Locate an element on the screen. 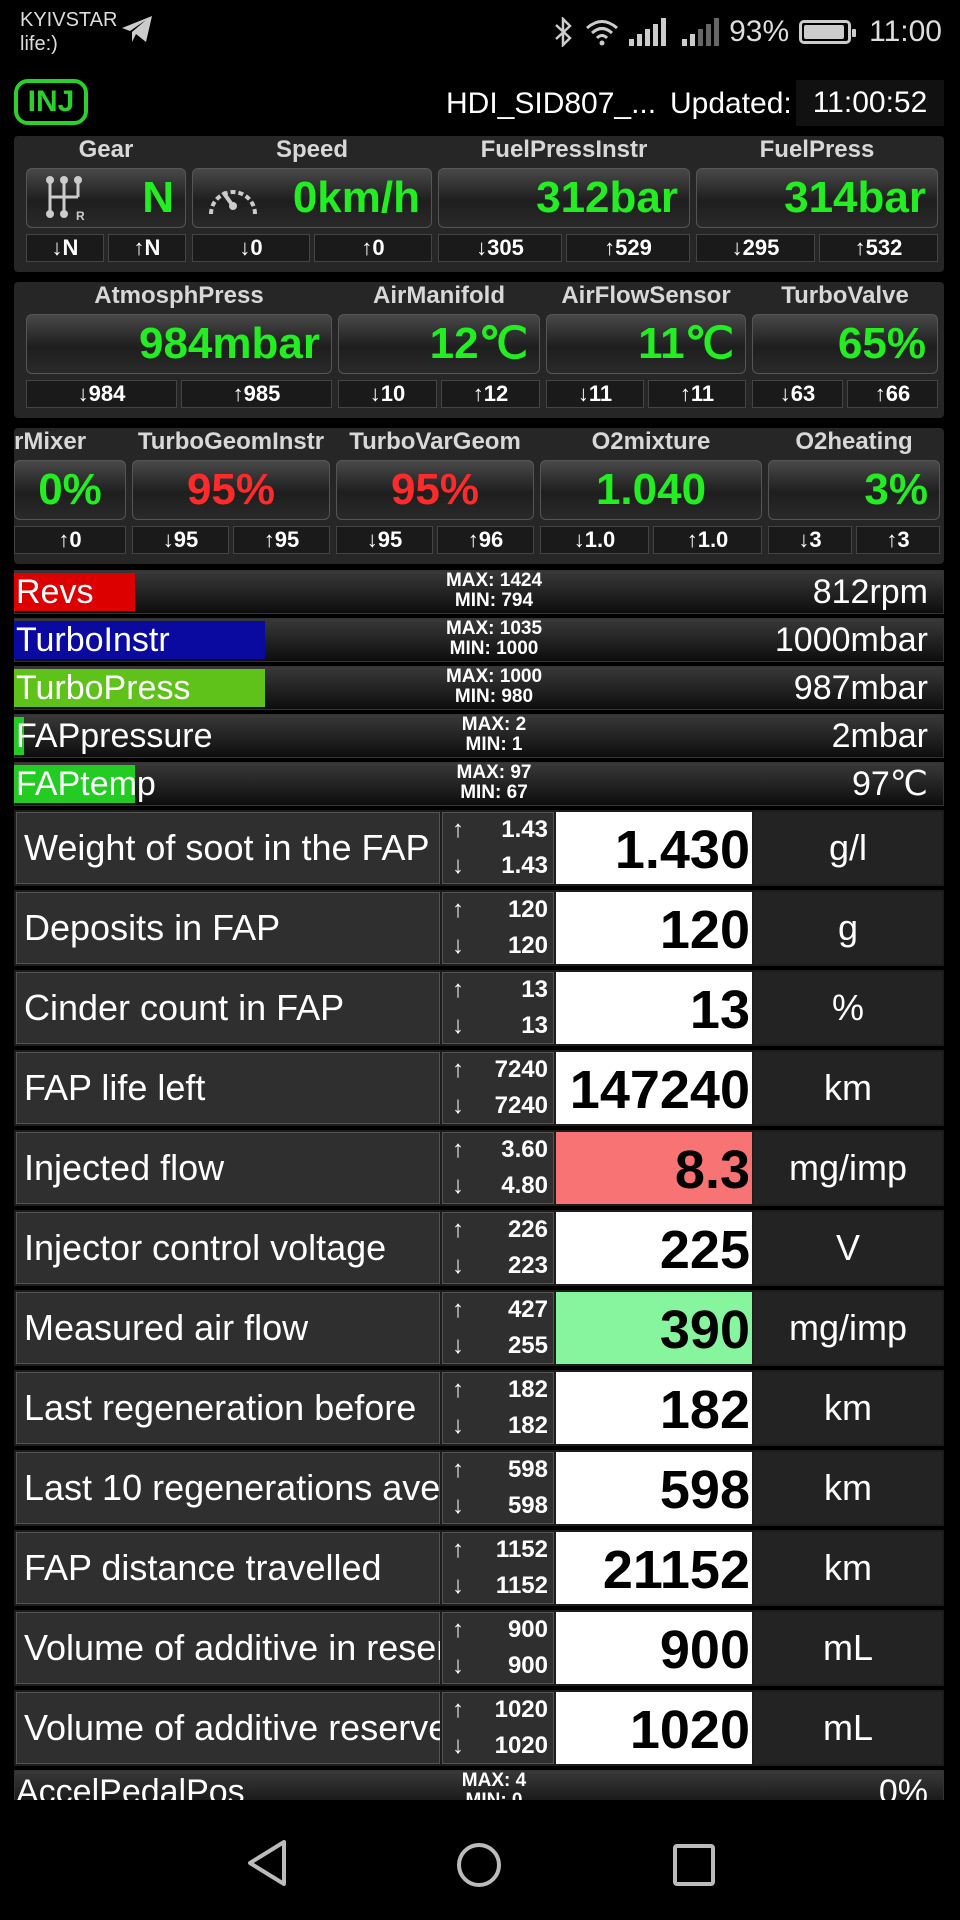 Image resolution: width=960 pixels, height=1920 pixels. gauge-turbogeominstr: TurboGeomInstr 95% ↓95 ↑95 is located at coordinates (231, 491).